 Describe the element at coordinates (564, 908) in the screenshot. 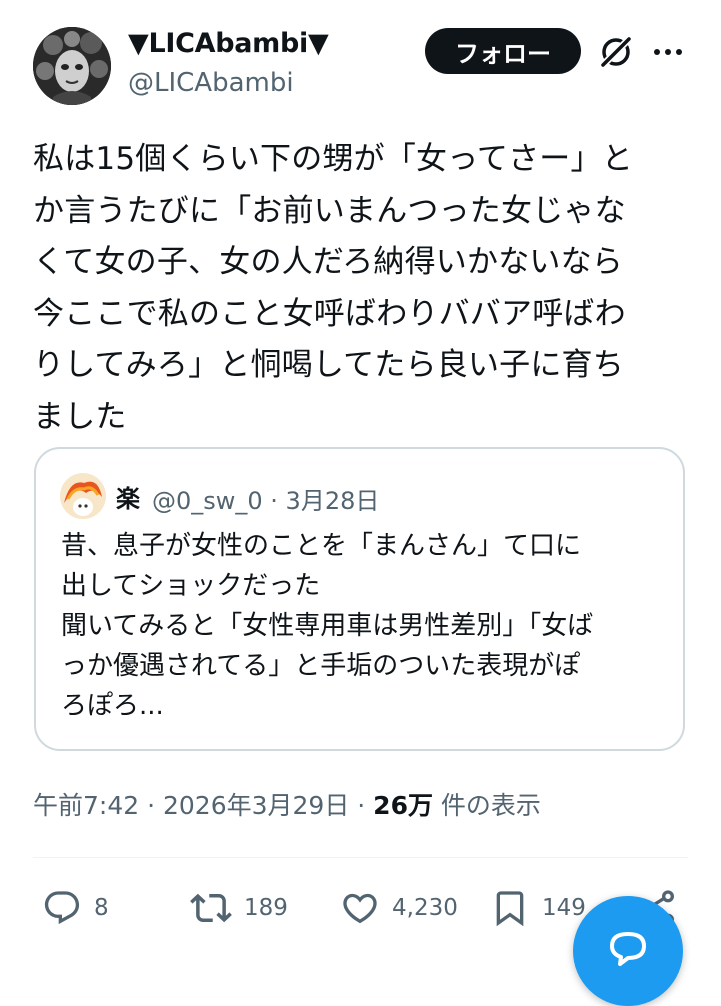

I see `bookmark-count: 149` at that location.